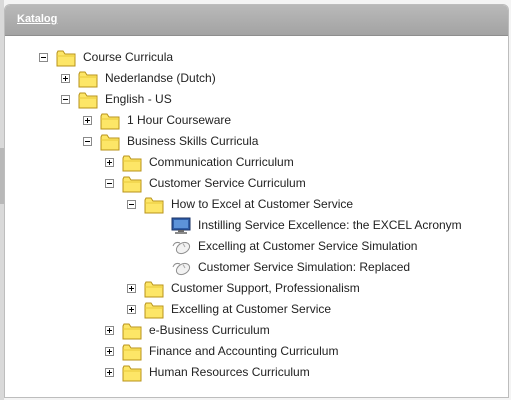 The width and height of the screenshot is (511, 400). What do you see at coordinates (221, 162) in the screenshot?
I see `tree-node-label: Communication Curriculum` at bounding box center [221, 162].